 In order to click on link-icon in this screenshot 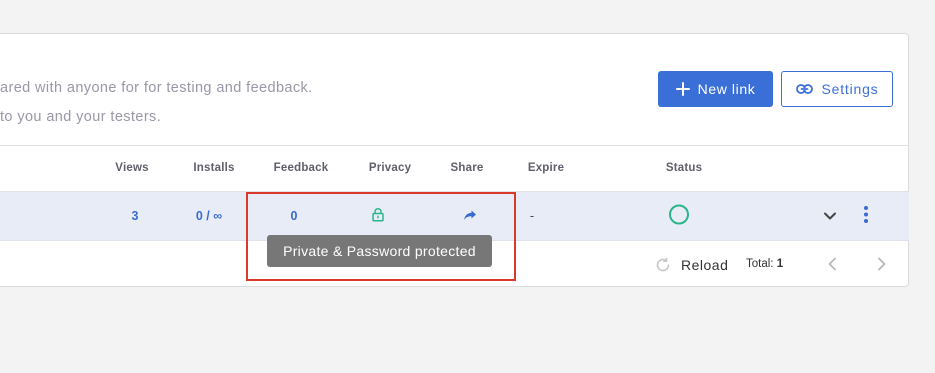, I will do `click(804, 89)`.